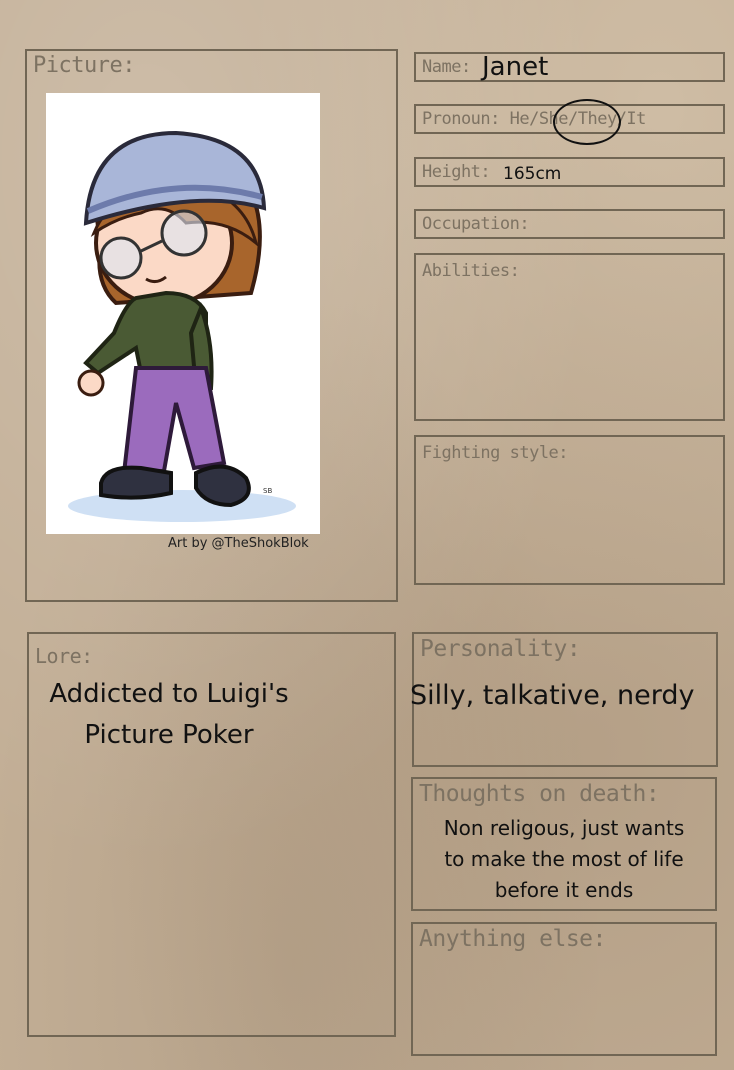  What do you see at coordinates (476, 224) in the screenshot?
I see `occupation-label: Occupation:` at bounding box center [476, 224].